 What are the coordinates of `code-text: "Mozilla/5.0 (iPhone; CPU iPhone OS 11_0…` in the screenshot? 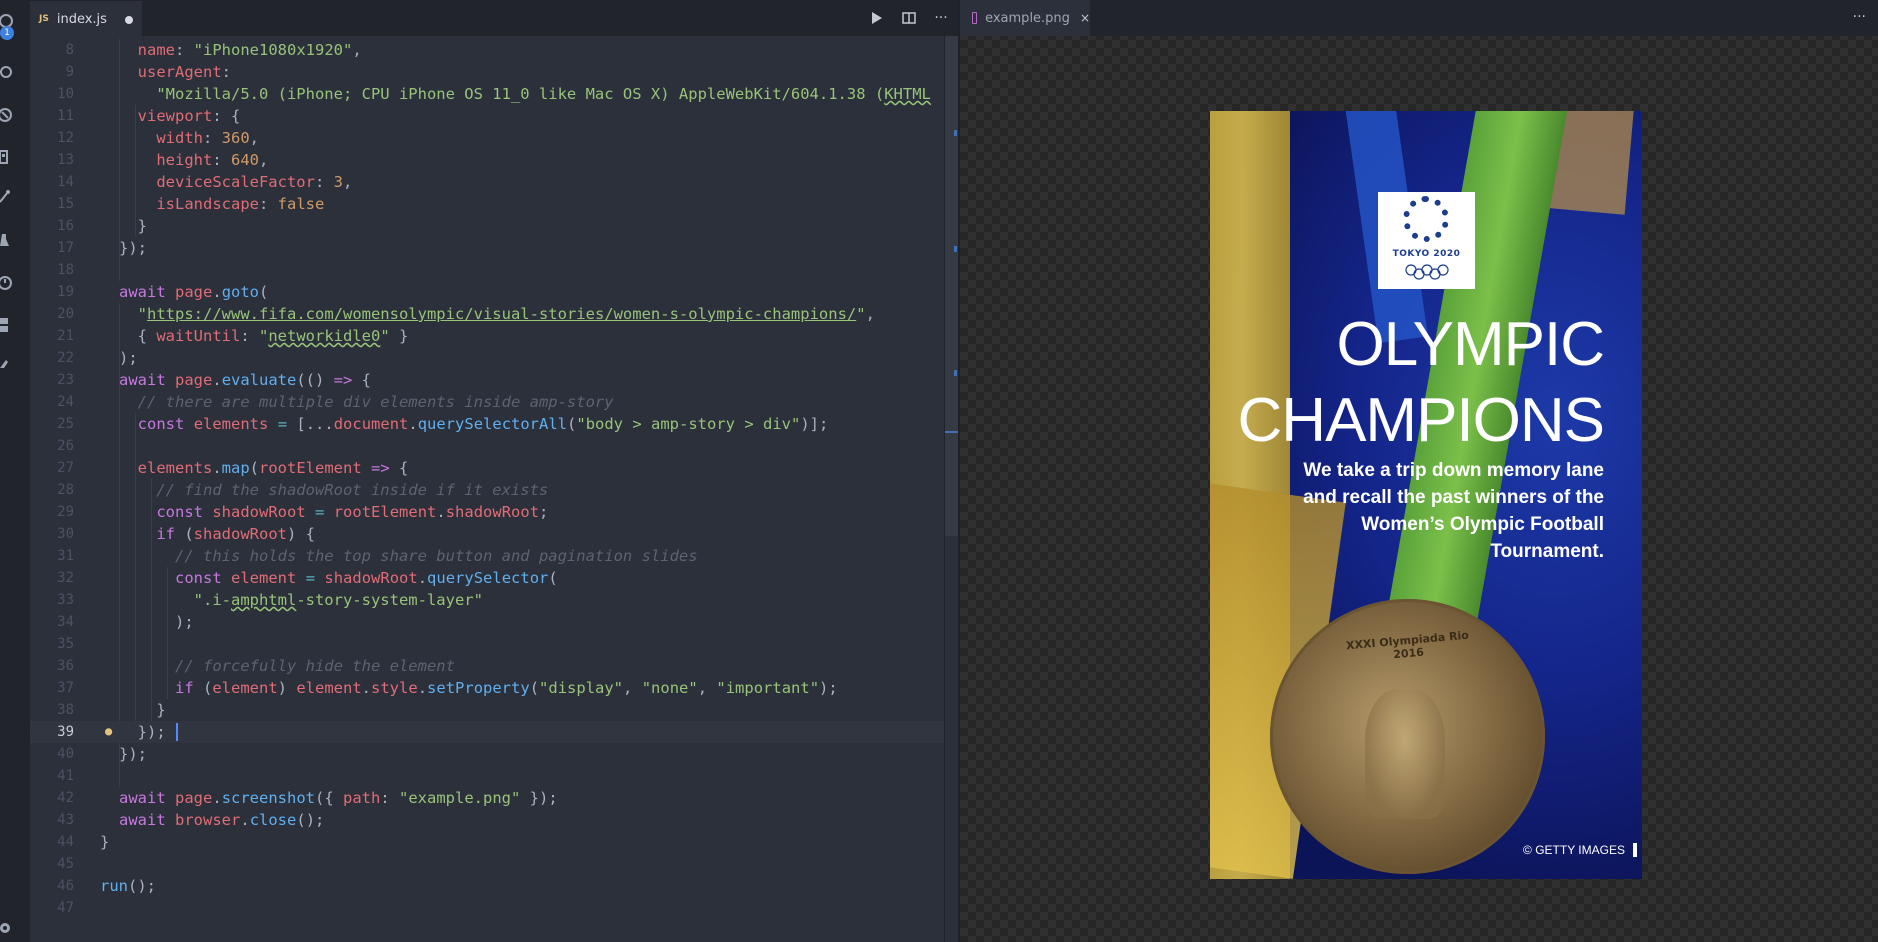 It's located at (525, 94).